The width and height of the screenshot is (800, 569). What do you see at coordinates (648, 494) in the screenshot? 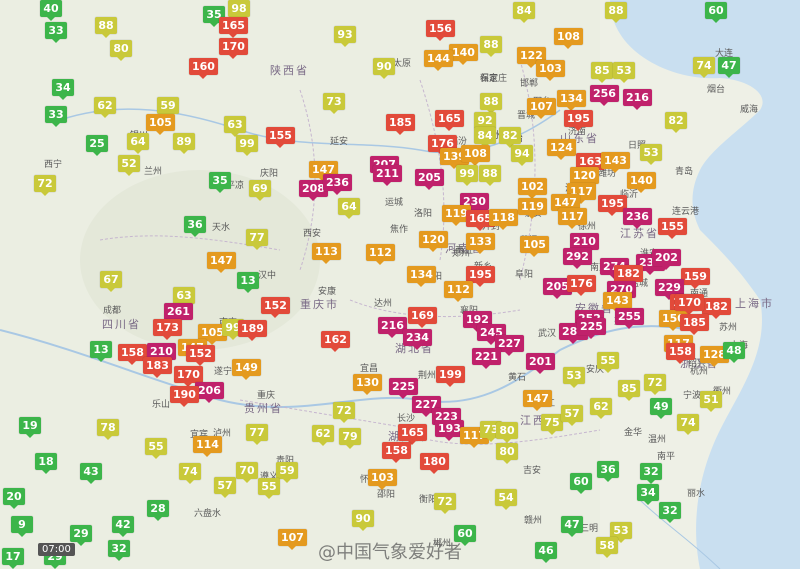
I see `aqi-marker: 34` at bounding box center [648, 494].